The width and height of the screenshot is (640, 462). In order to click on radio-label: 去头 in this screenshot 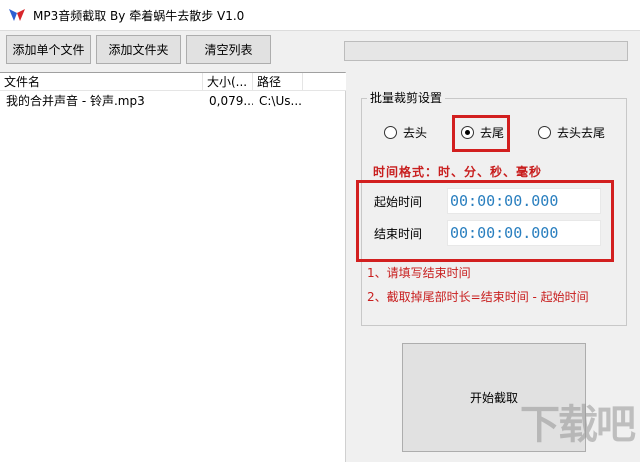, I will do `click(415, 132)`.